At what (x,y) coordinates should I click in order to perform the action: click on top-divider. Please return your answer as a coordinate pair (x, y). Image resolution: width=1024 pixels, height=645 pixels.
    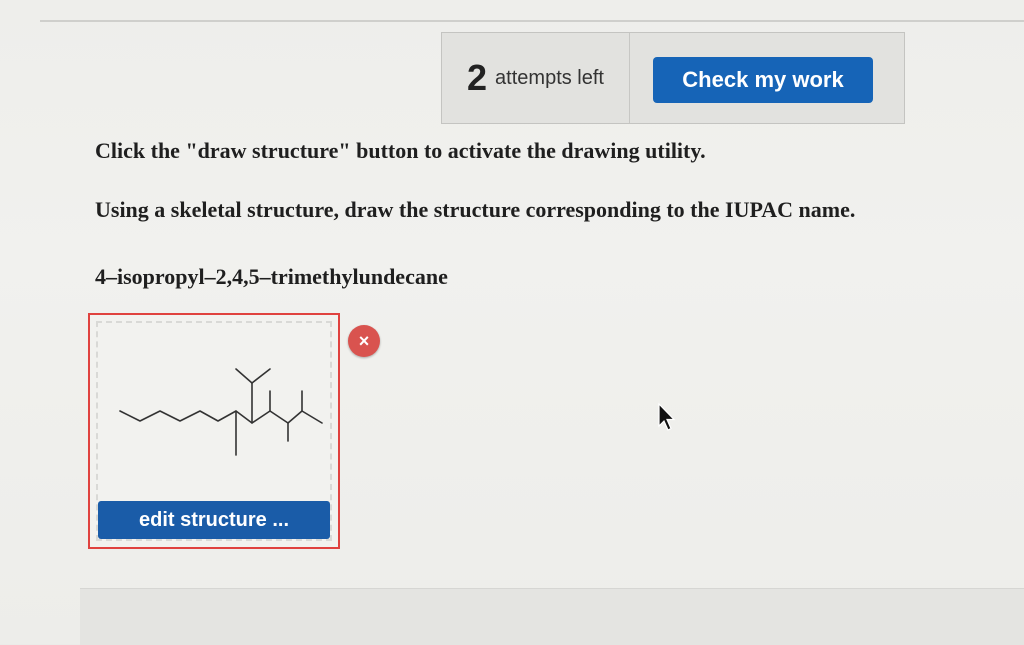
    Looking at the image, I should click on (532, 21).